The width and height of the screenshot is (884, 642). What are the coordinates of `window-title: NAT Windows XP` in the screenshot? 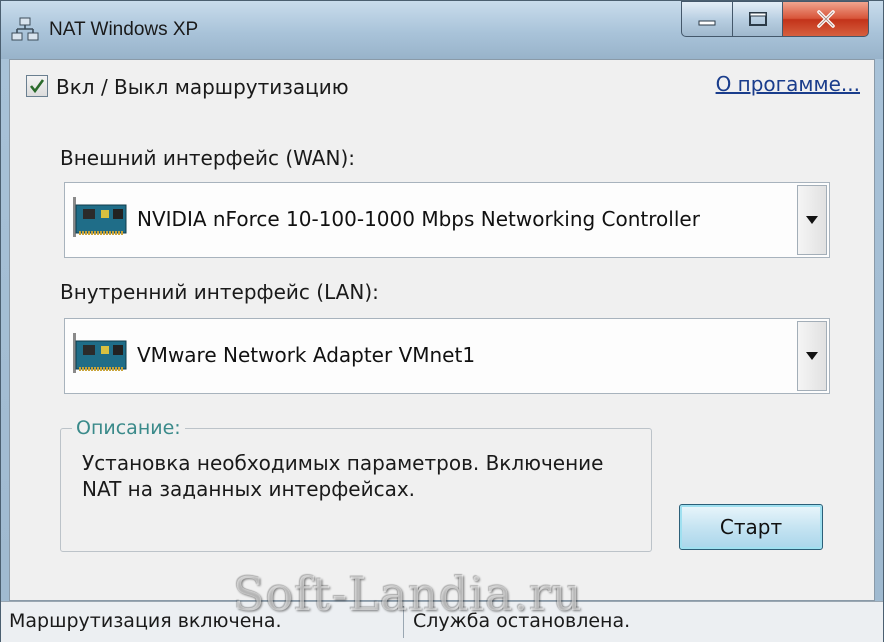 It's located at (124, 29).